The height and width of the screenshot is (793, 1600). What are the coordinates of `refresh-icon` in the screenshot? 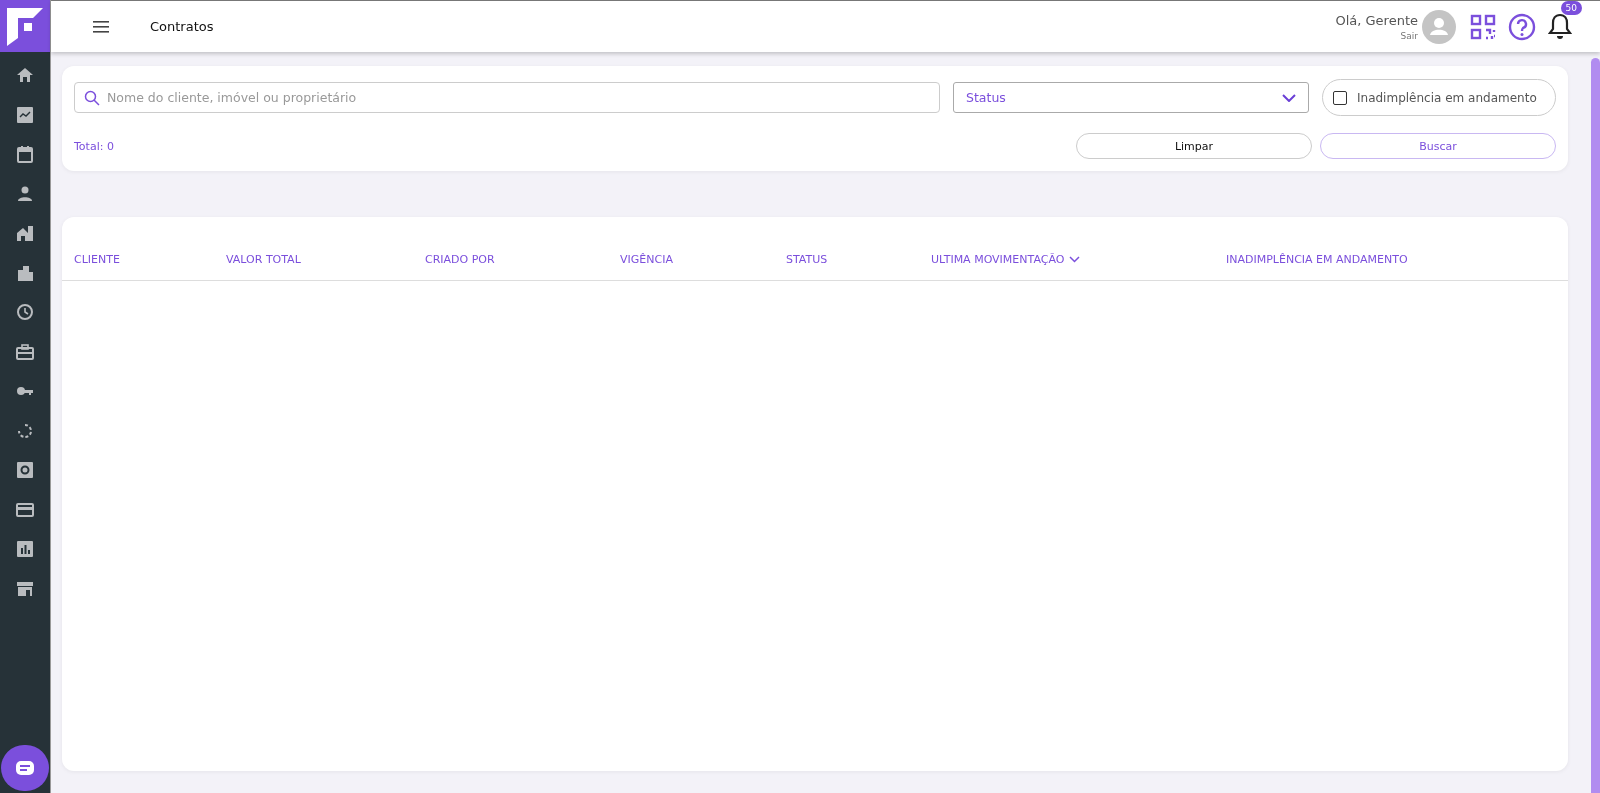 It's located at (25, 430).